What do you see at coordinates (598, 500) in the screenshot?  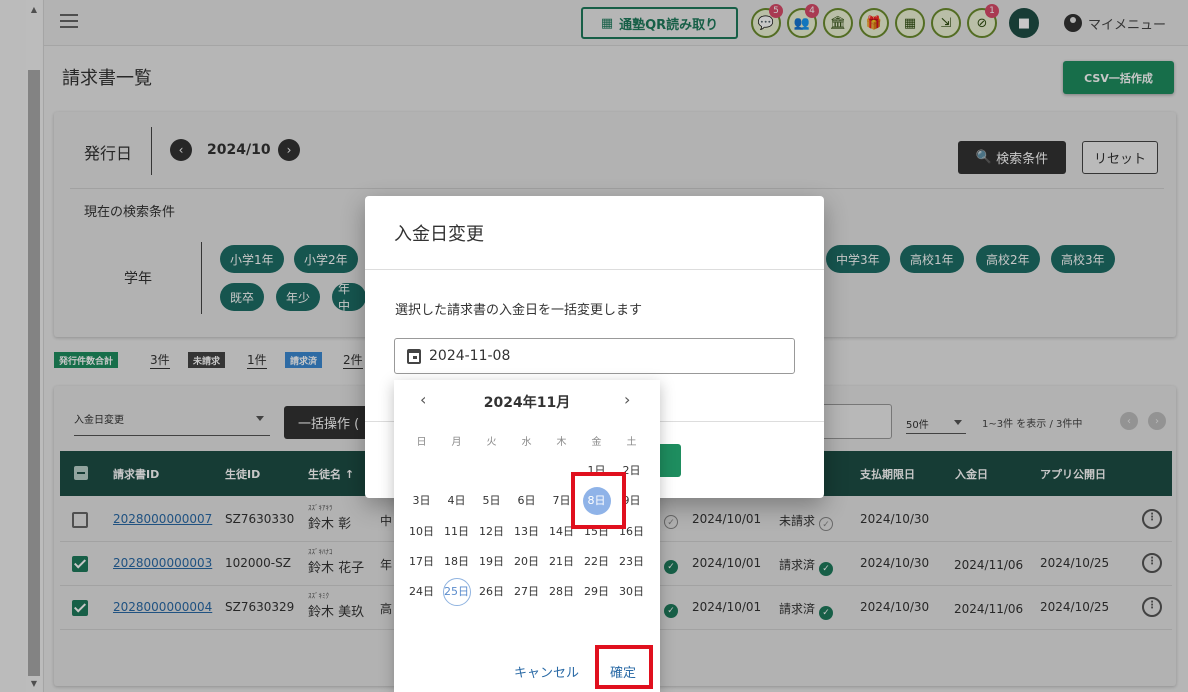 I see `highlight-selected-day` at bounding box center [598, 500].